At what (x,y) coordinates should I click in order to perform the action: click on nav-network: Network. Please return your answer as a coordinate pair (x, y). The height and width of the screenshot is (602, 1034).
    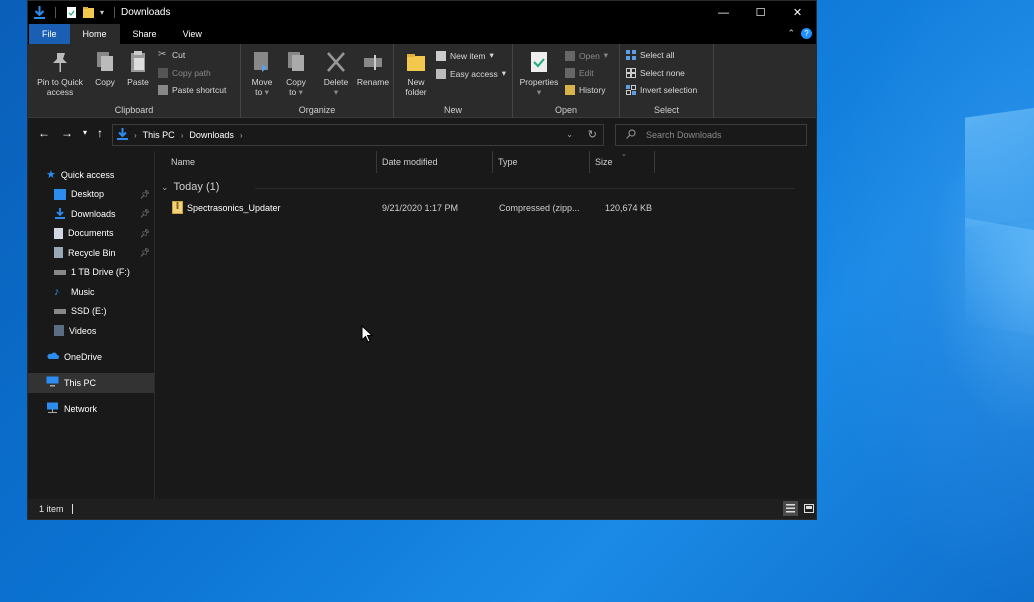
    Looking at the image, I should click on (91, 409).